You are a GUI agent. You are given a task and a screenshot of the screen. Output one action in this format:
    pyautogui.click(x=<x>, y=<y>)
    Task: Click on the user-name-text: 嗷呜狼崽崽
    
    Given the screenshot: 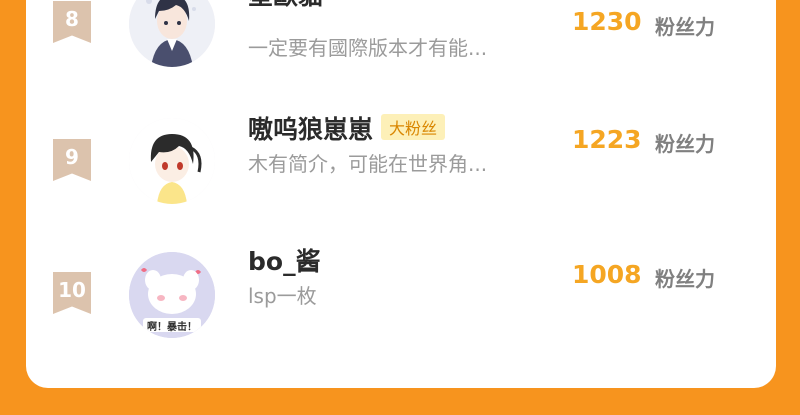 What is the action you would take?
    pyautogui.click(x=311, y=129)
    